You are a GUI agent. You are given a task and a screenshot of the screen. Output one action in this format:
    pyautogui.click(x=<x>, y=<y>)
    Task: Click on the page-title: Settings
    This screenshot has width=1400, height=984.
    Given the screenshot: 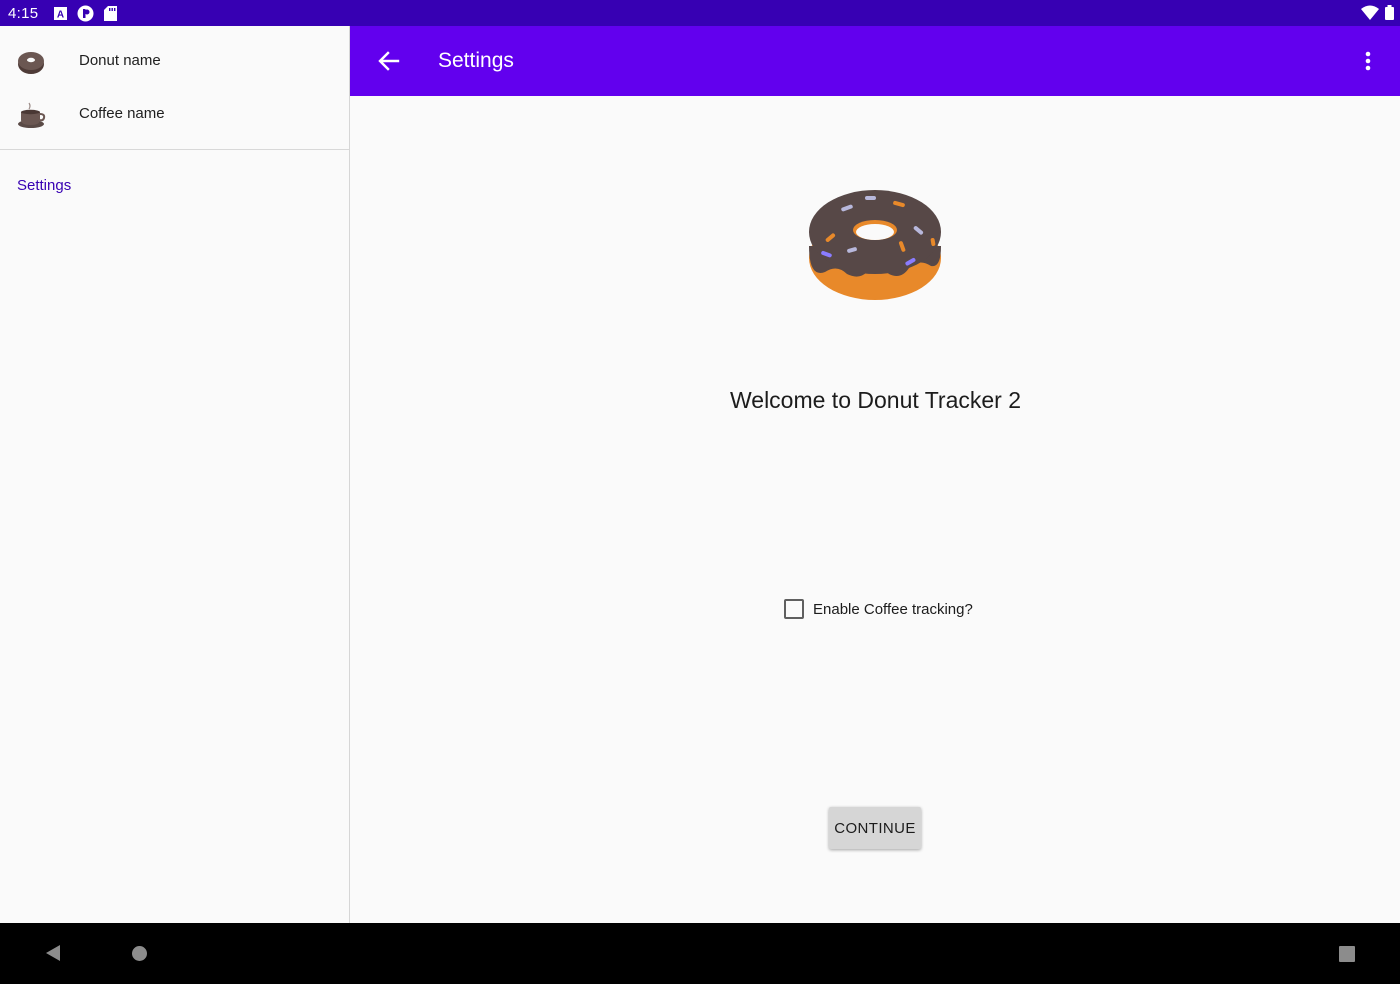 What is the action you would take?
    pyautogui.click(x=476, y=60)
    